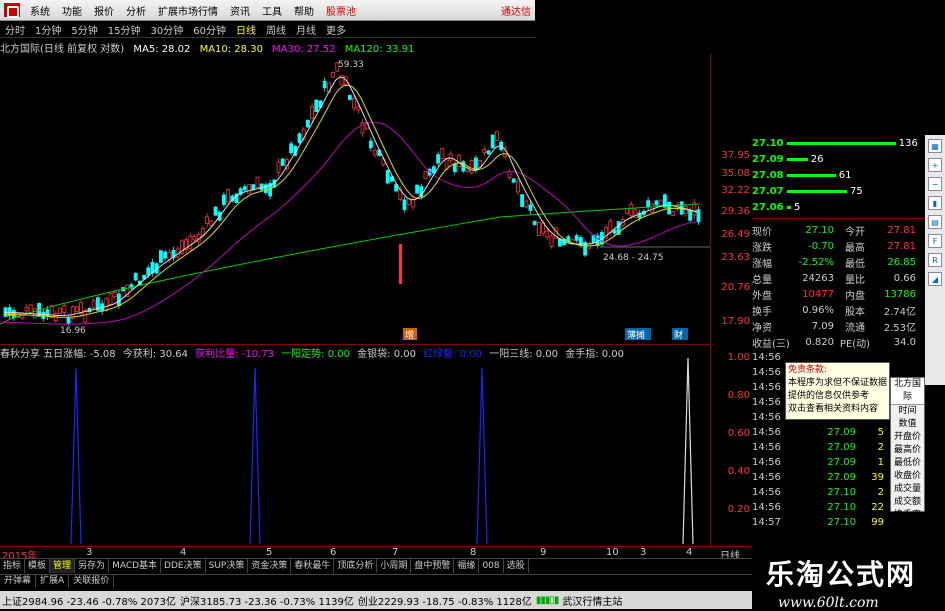 This screenshot has height=611, width=945. What do you see at coordinates (735, 211) in the screenshot?
I see `price-tick: 29.36` at bounding box center [735, 211].